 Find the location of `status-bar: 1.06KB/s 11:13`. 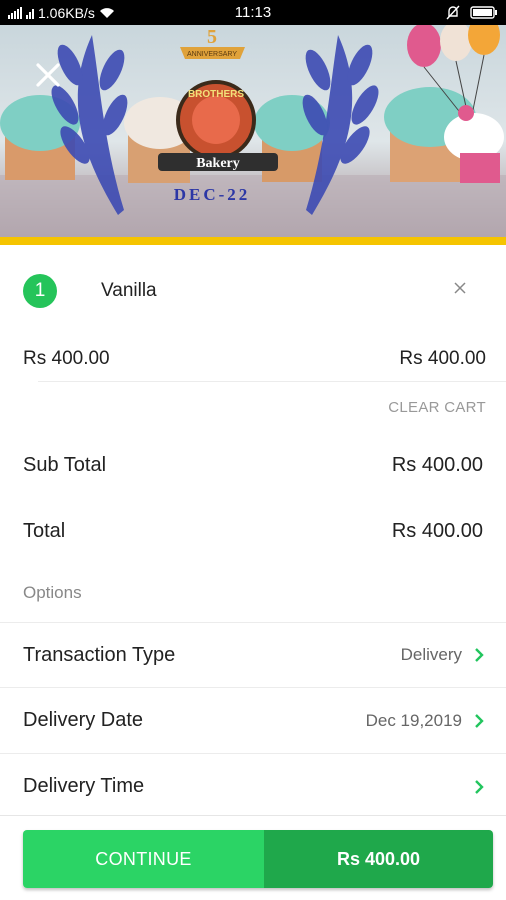

status-bar: 1.06KB/s 11:13 is located at coordinates (253, 12).